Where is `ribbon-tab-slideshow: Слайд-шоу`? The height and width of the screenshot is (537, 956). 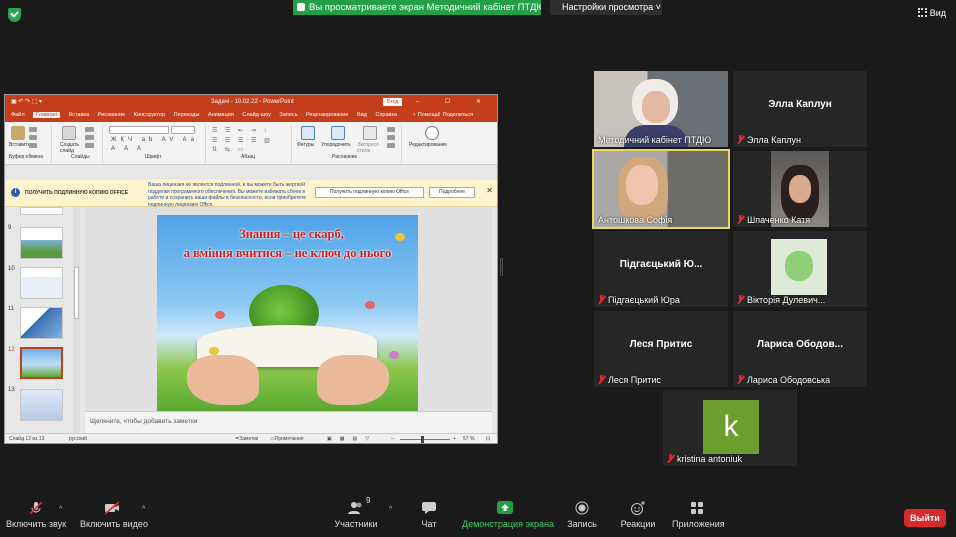 ribbon-tab-slideshow: Слайд-шоу is located at coordinates (256, 115).